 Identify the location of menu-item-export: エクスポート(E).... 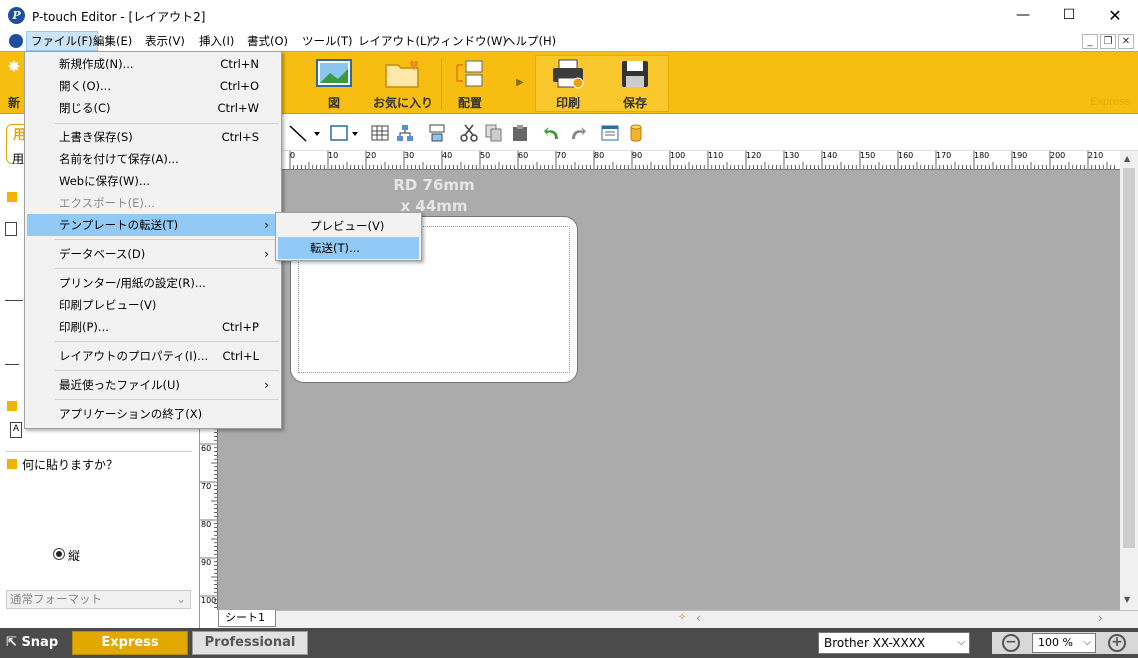
(107, 203).